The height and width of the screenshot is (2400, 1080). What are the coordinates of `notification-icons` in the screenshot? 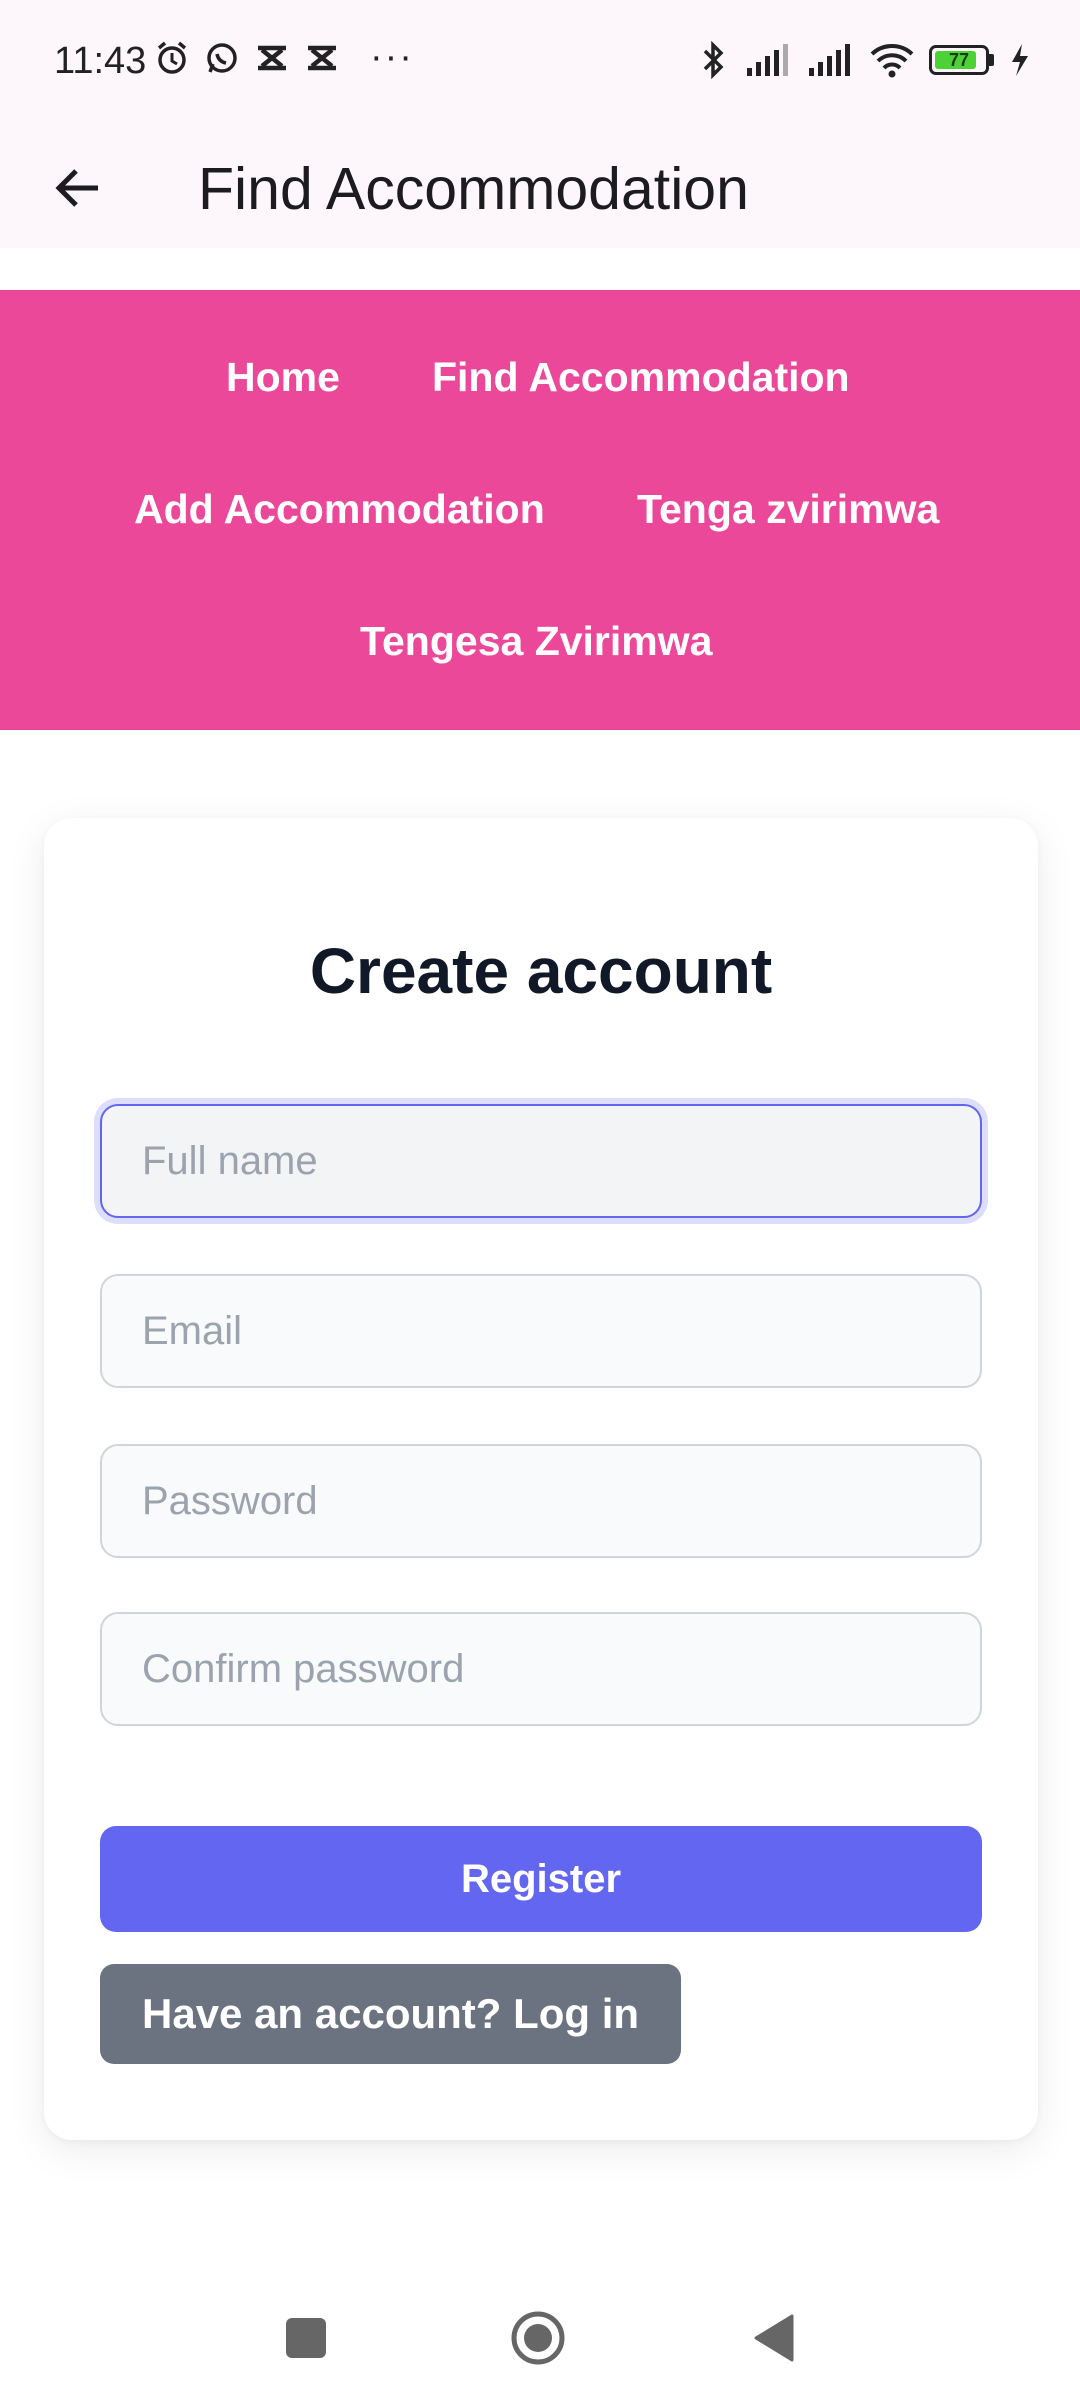 It's located at (247, 58).